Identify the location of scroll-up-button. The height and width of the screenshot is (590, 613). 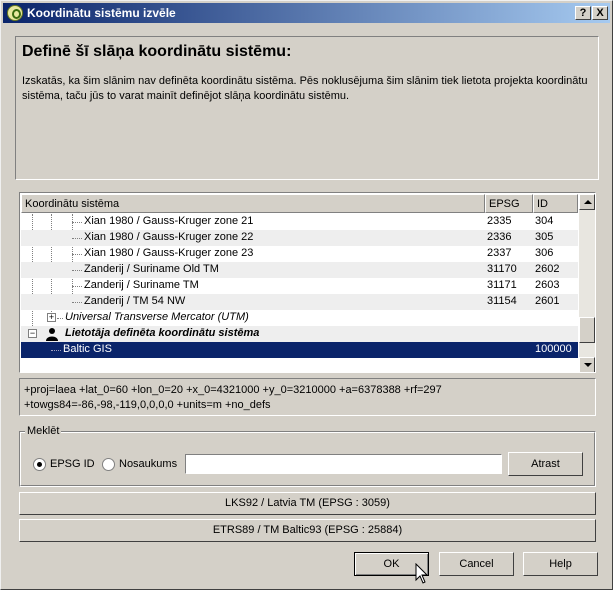
(587, 202).